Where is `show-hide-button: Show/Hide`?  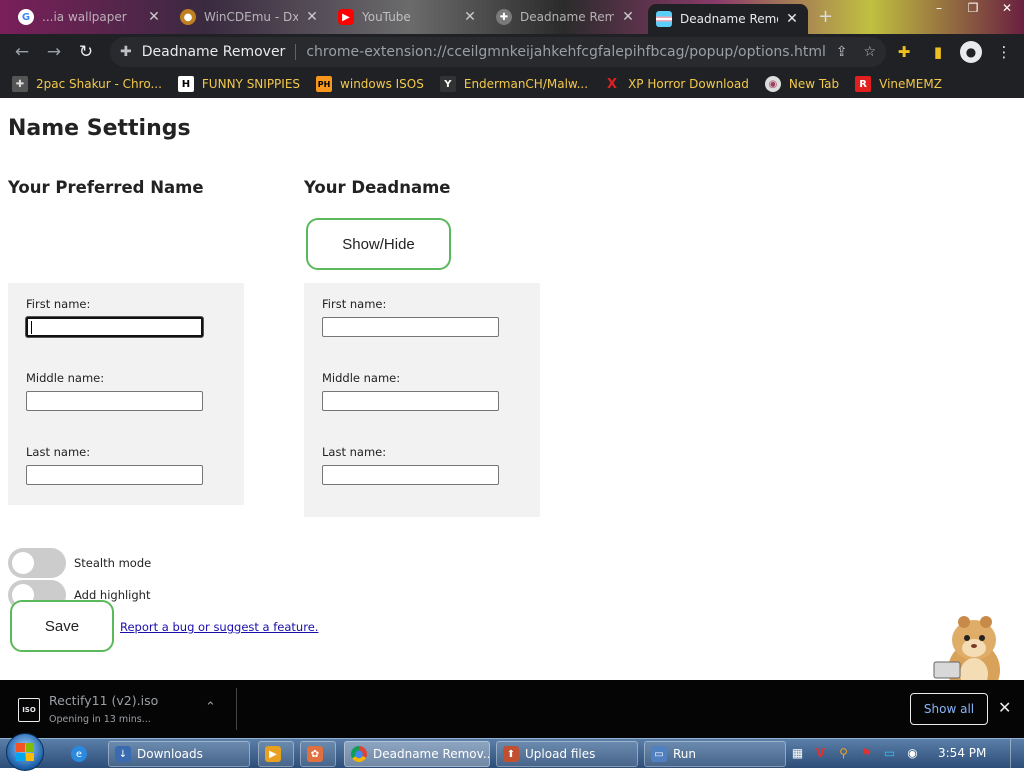 show-hide-button: Show/Hide is located at coordinates (378, 244).